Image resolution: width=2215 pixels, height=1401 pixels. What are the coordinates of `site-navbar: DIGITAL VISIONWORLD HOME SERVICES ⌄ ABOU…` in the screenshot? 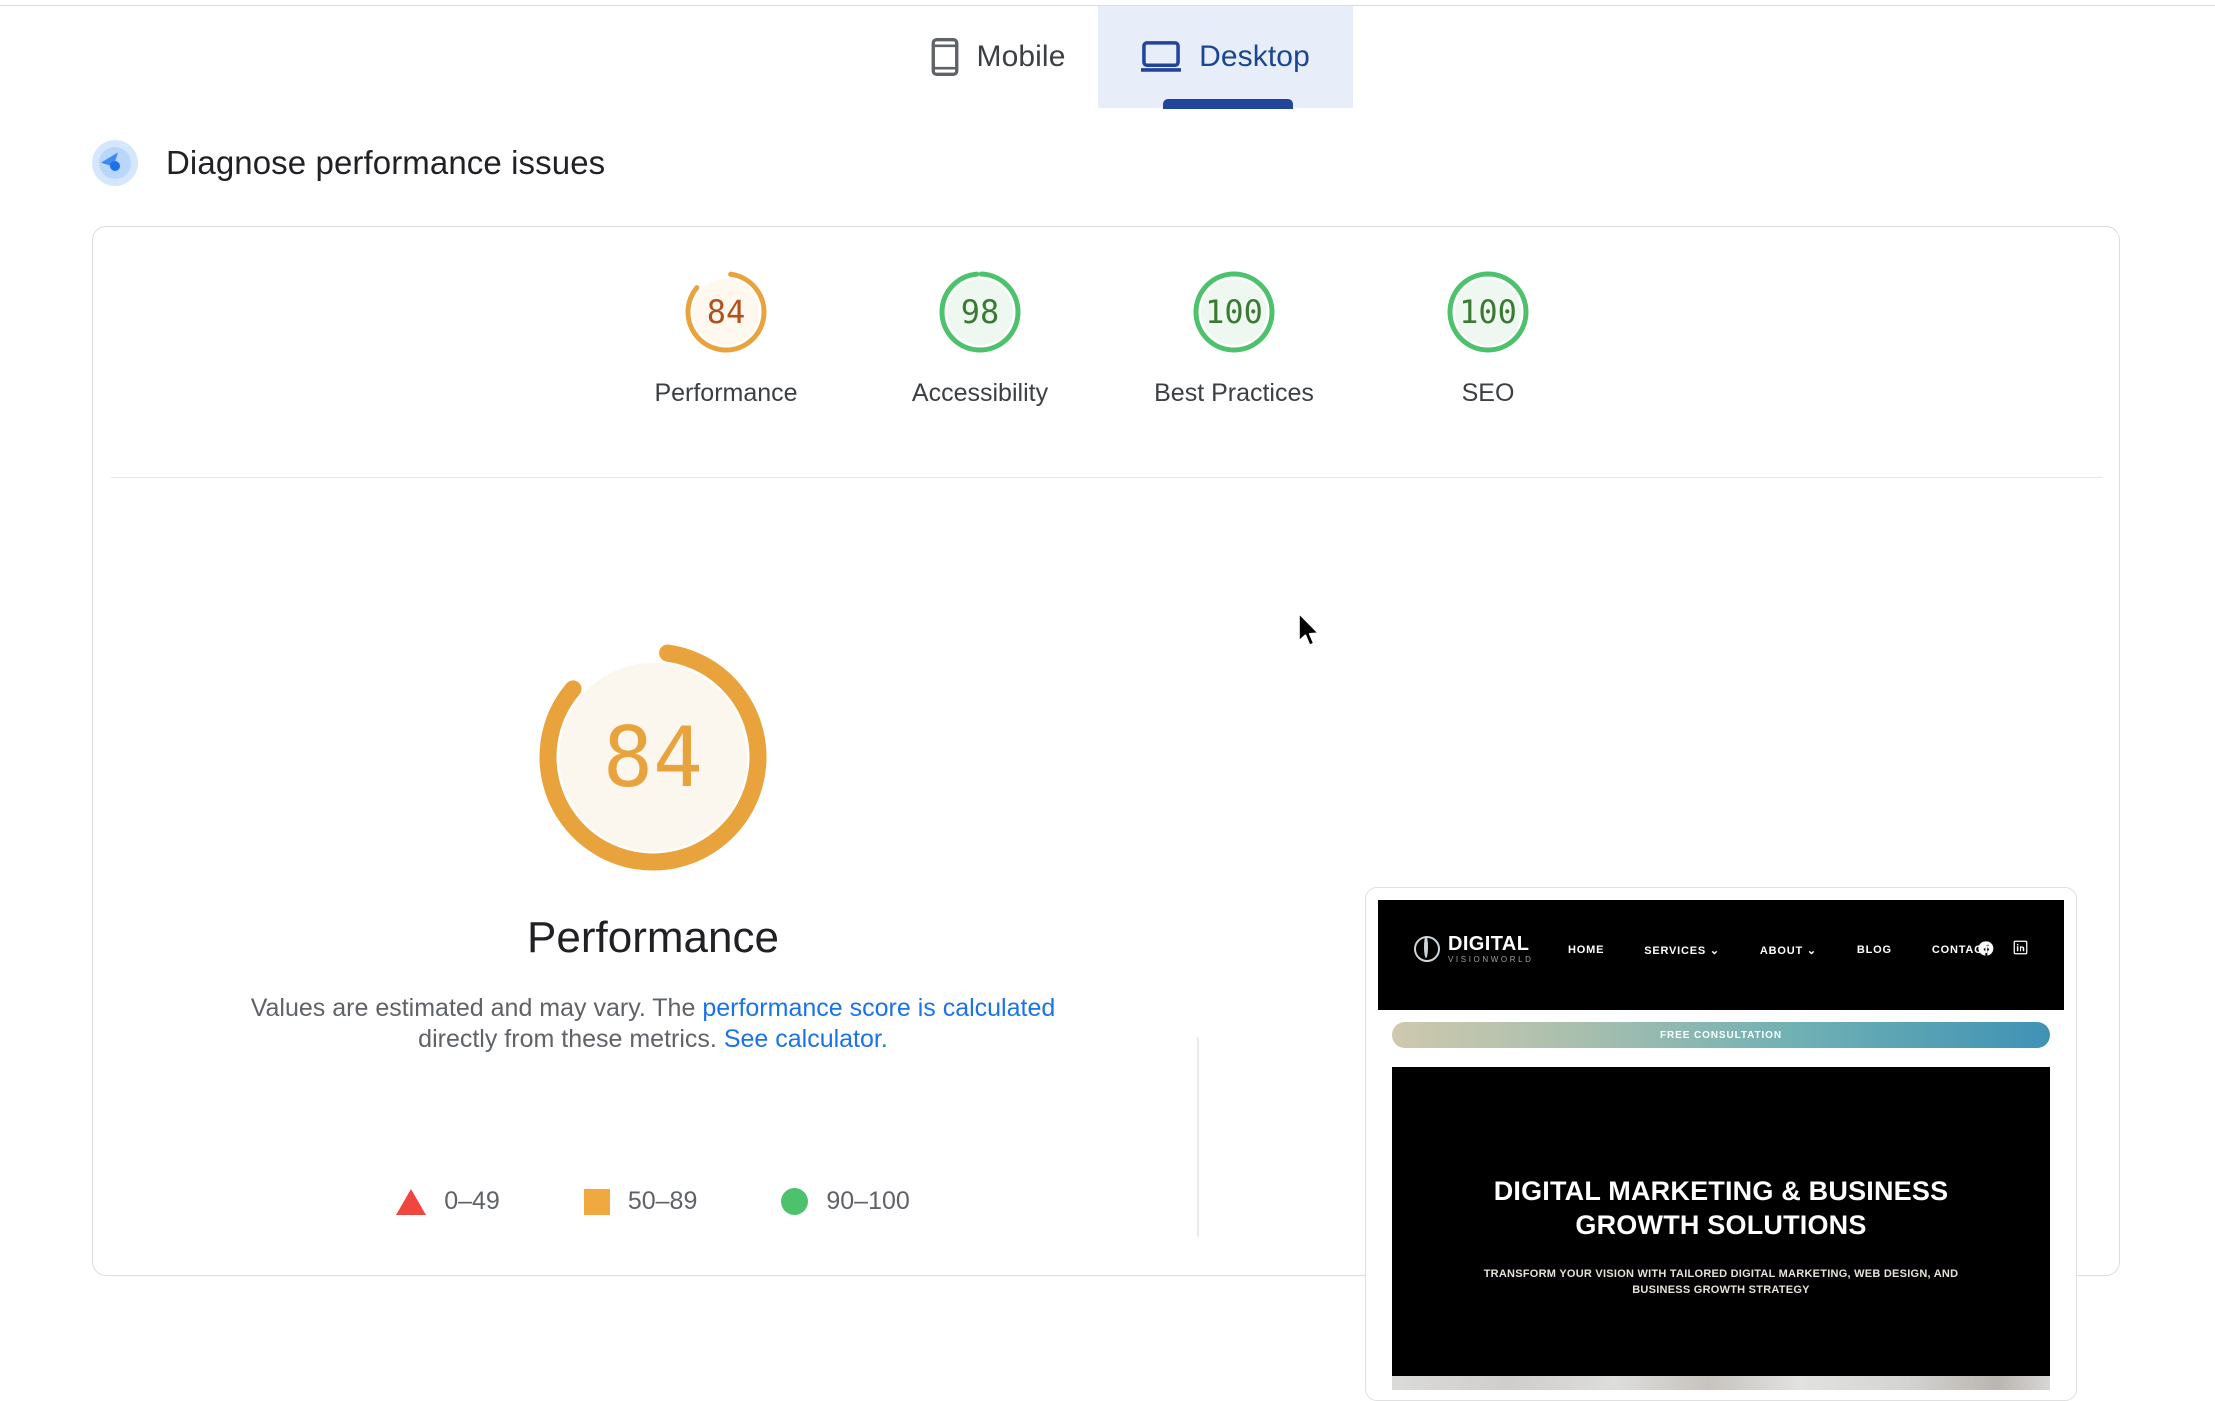 It's located at (1721, 974).